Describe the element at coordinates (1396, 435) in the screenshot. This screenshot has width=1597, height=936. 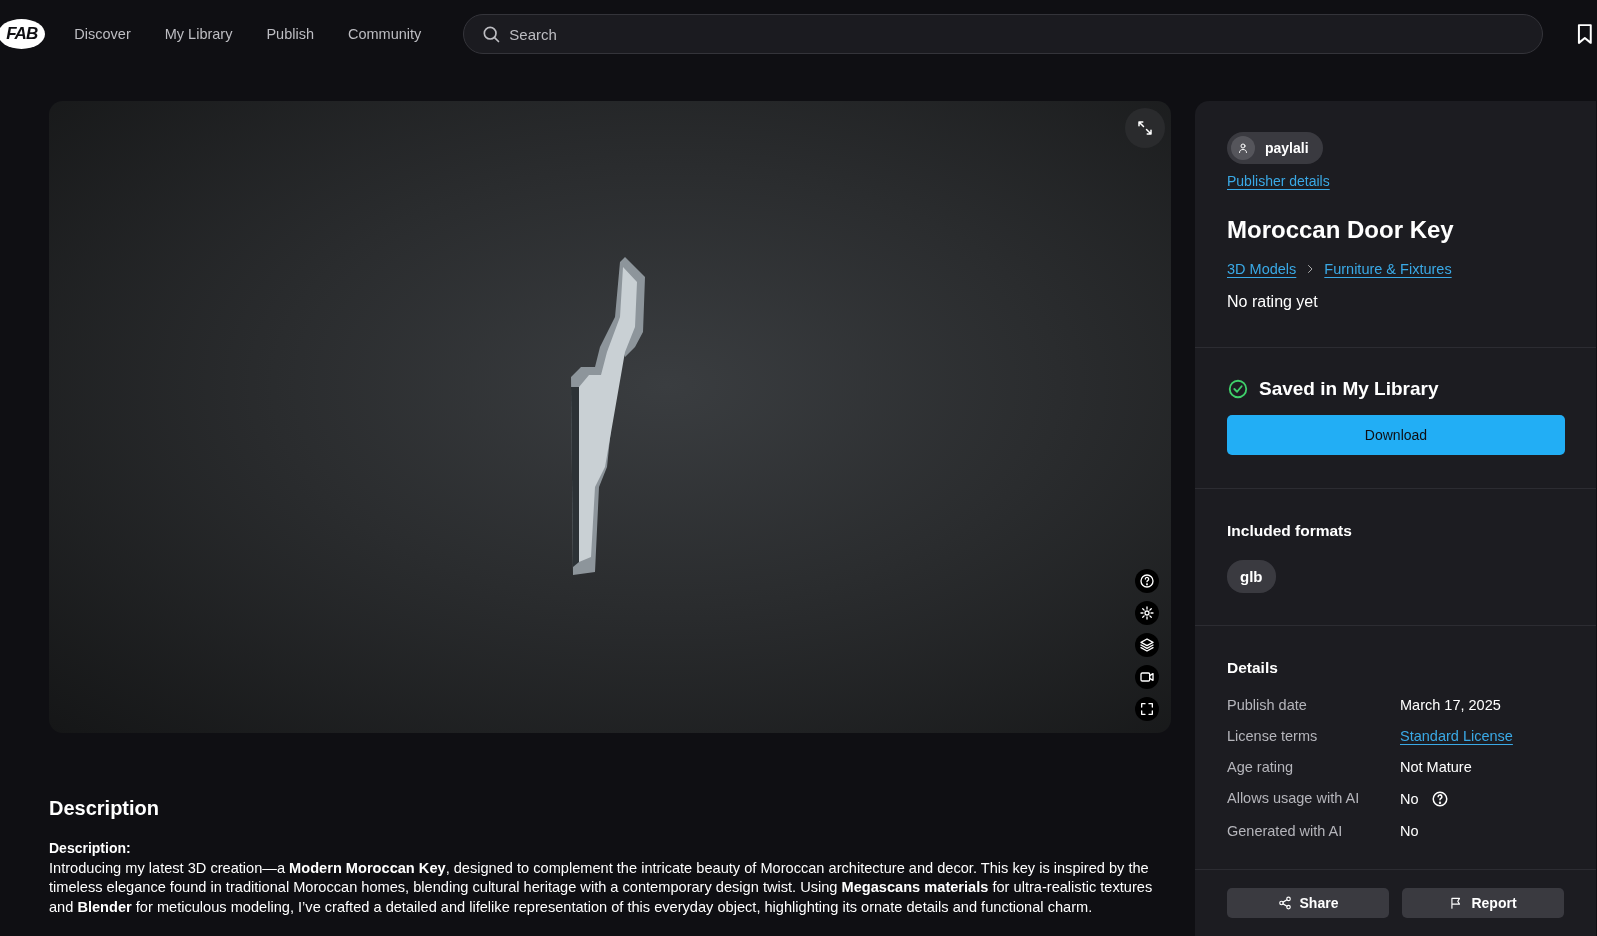
I see `download-button: Download` at that location.